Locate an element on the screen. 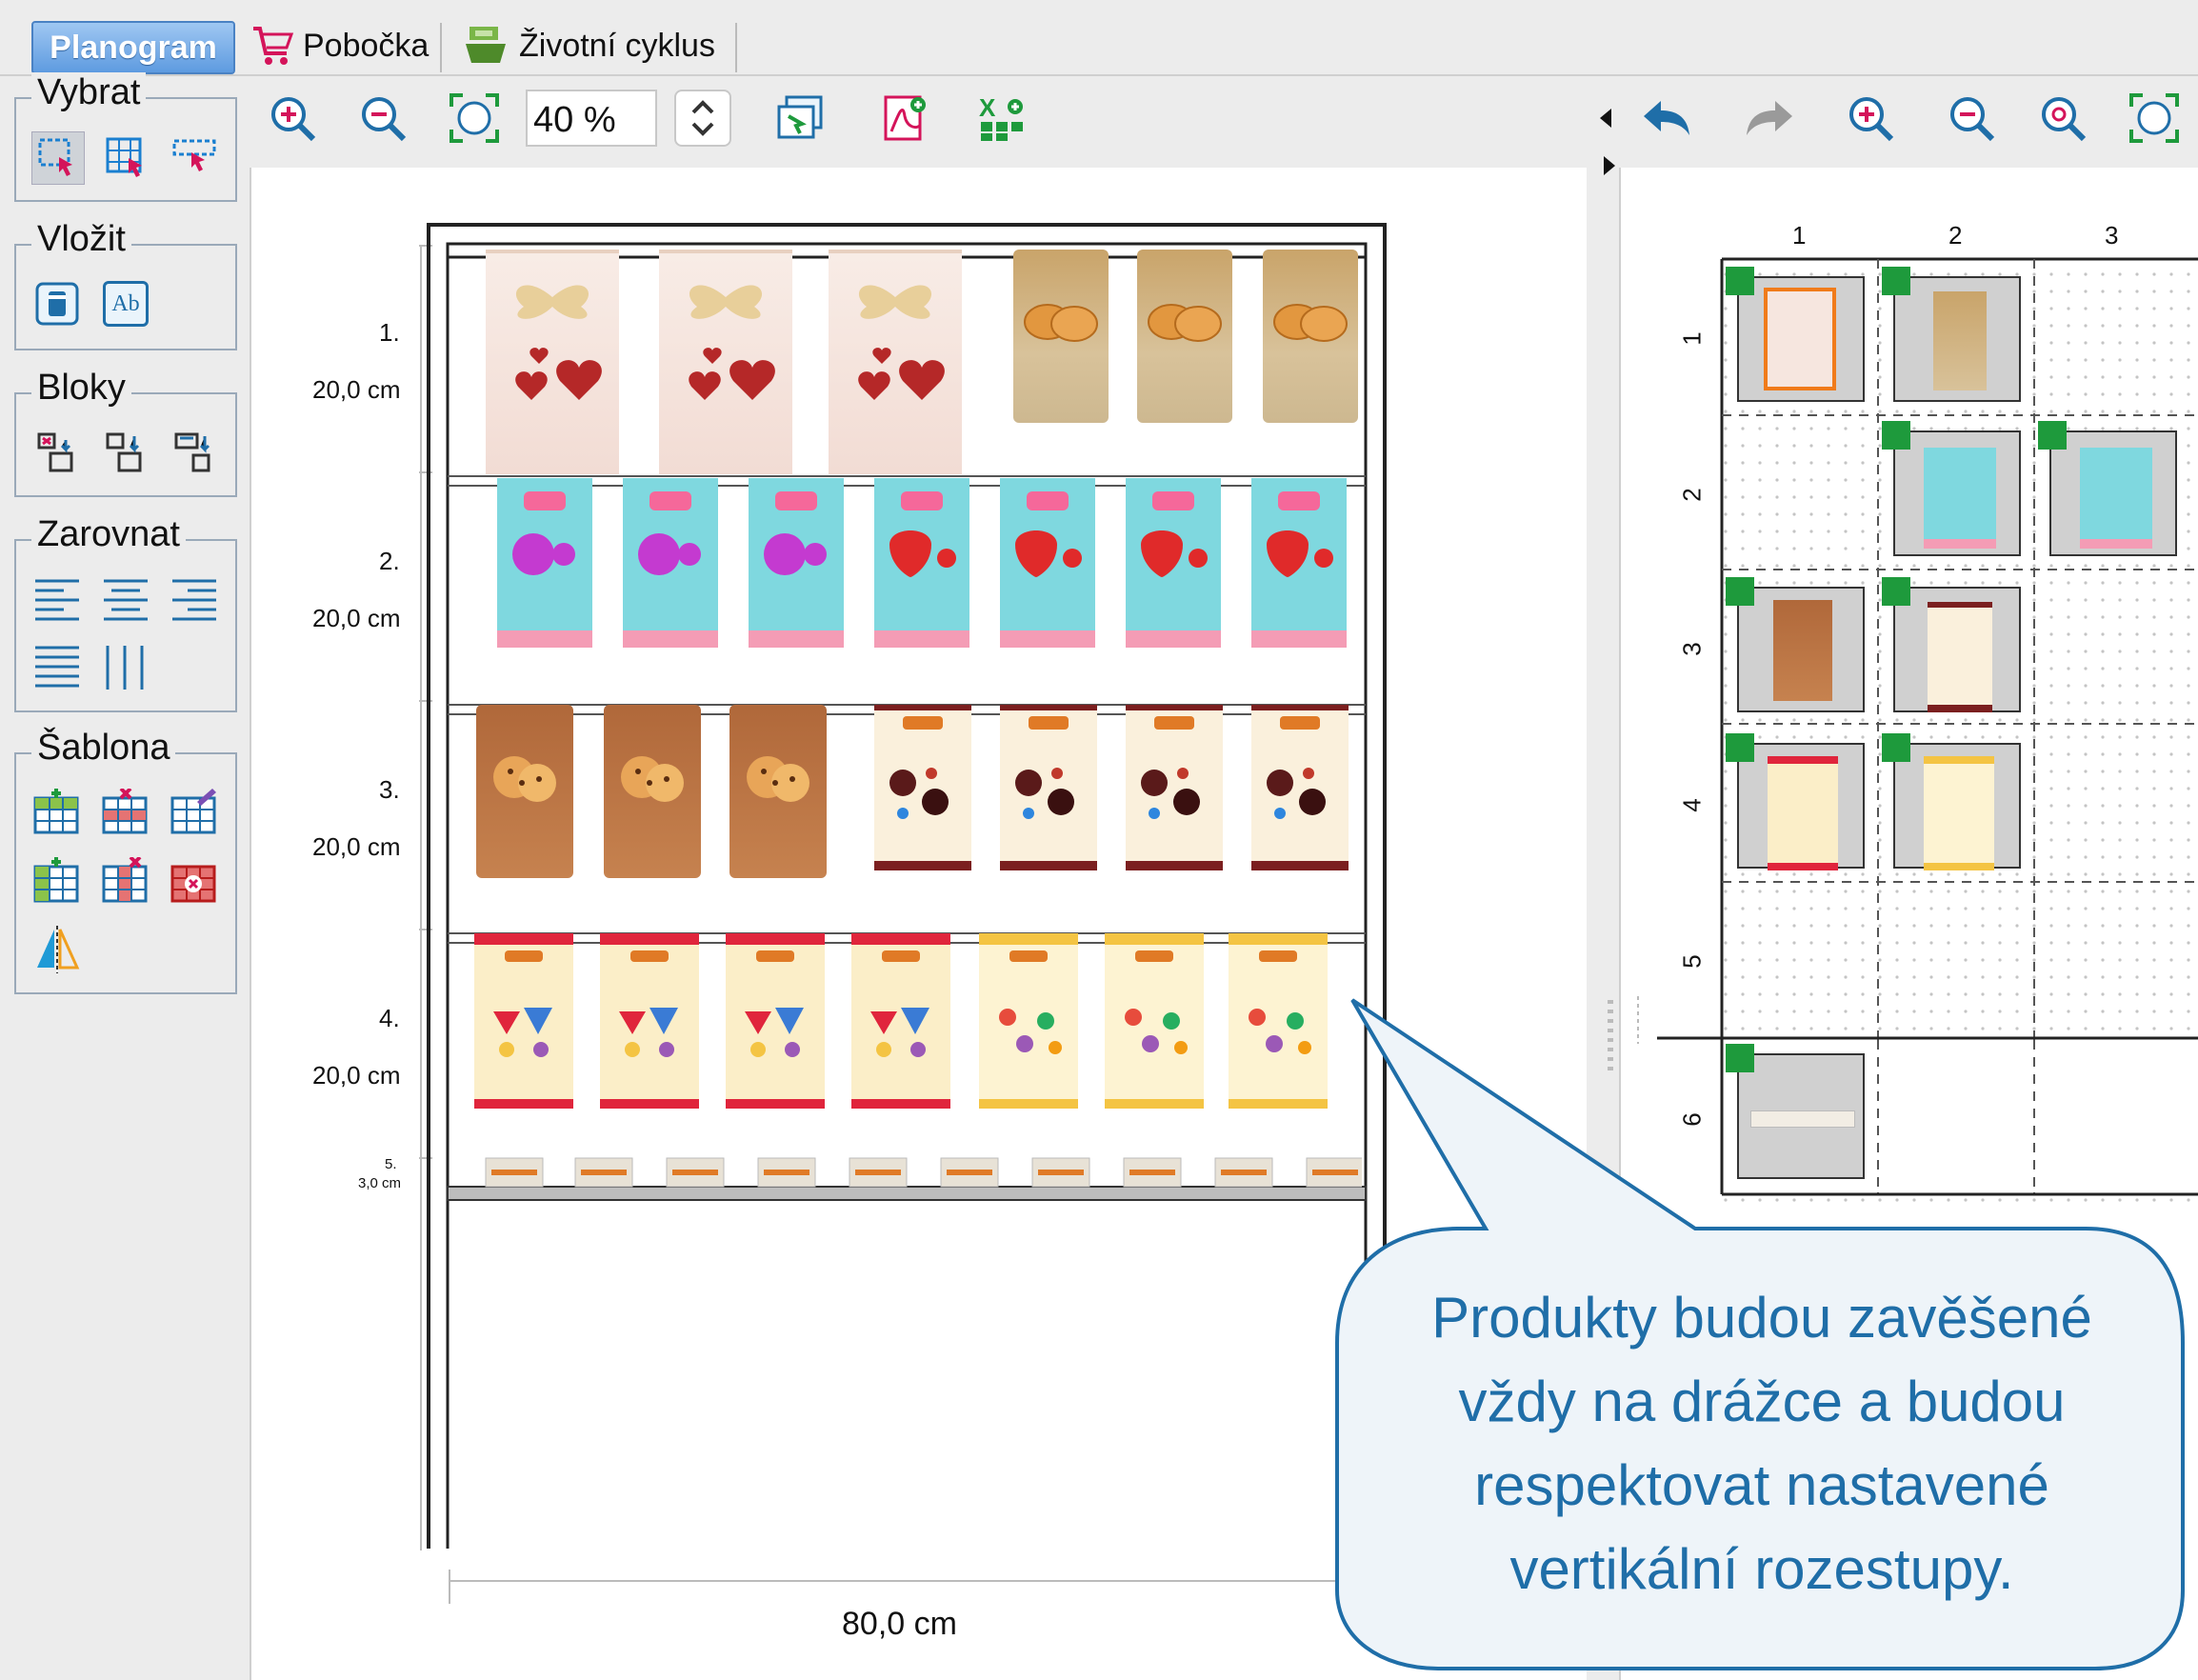 This screenshot has width=2198, height=1680. zoom-stepper is located at coordinates (702, 118).